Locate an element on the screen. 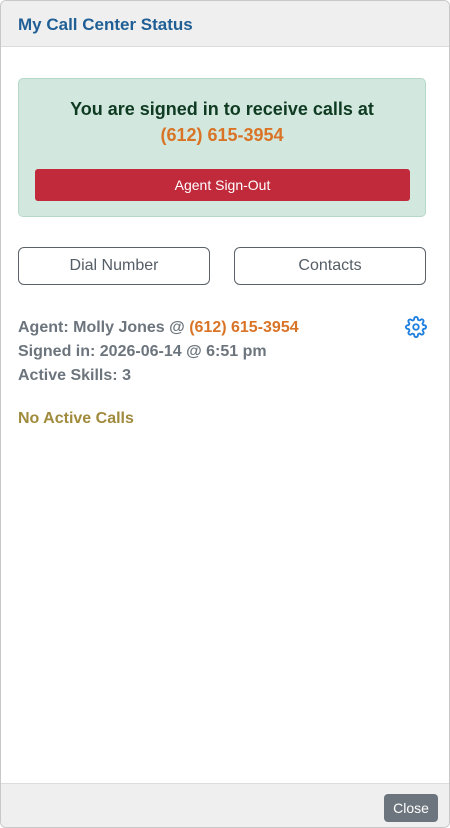 This screenshot has width=450, height=828. agent-label: Agent: is located at coordinates (43, 327).